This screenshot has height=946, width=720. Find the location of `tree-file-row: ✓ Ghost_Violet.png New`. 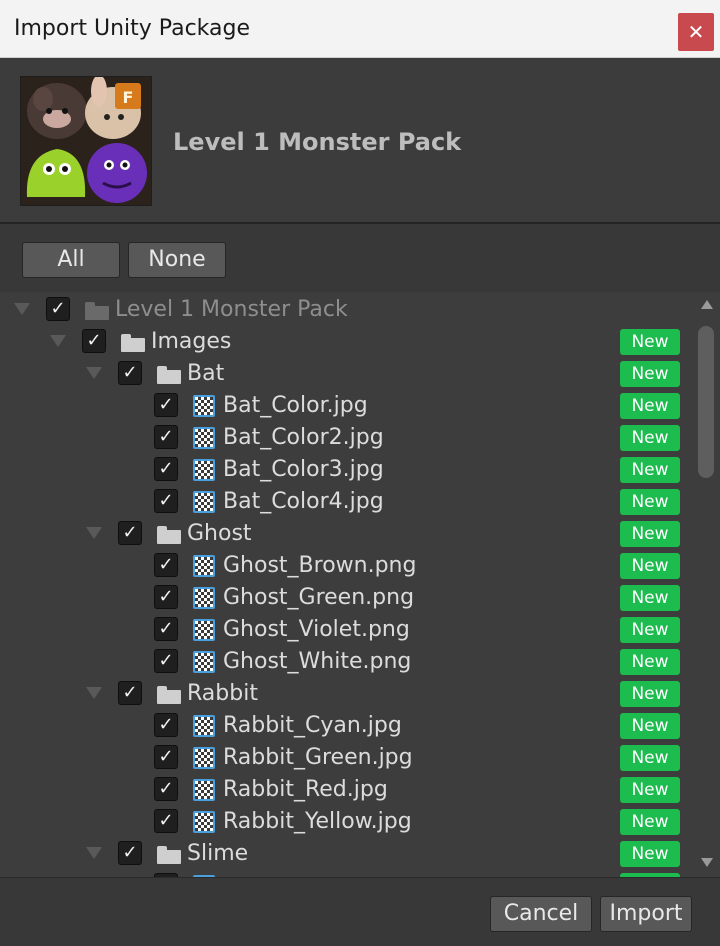

tree-file-row: ✓ Ghost_Violet.png New is located at coordinates (347, 630).